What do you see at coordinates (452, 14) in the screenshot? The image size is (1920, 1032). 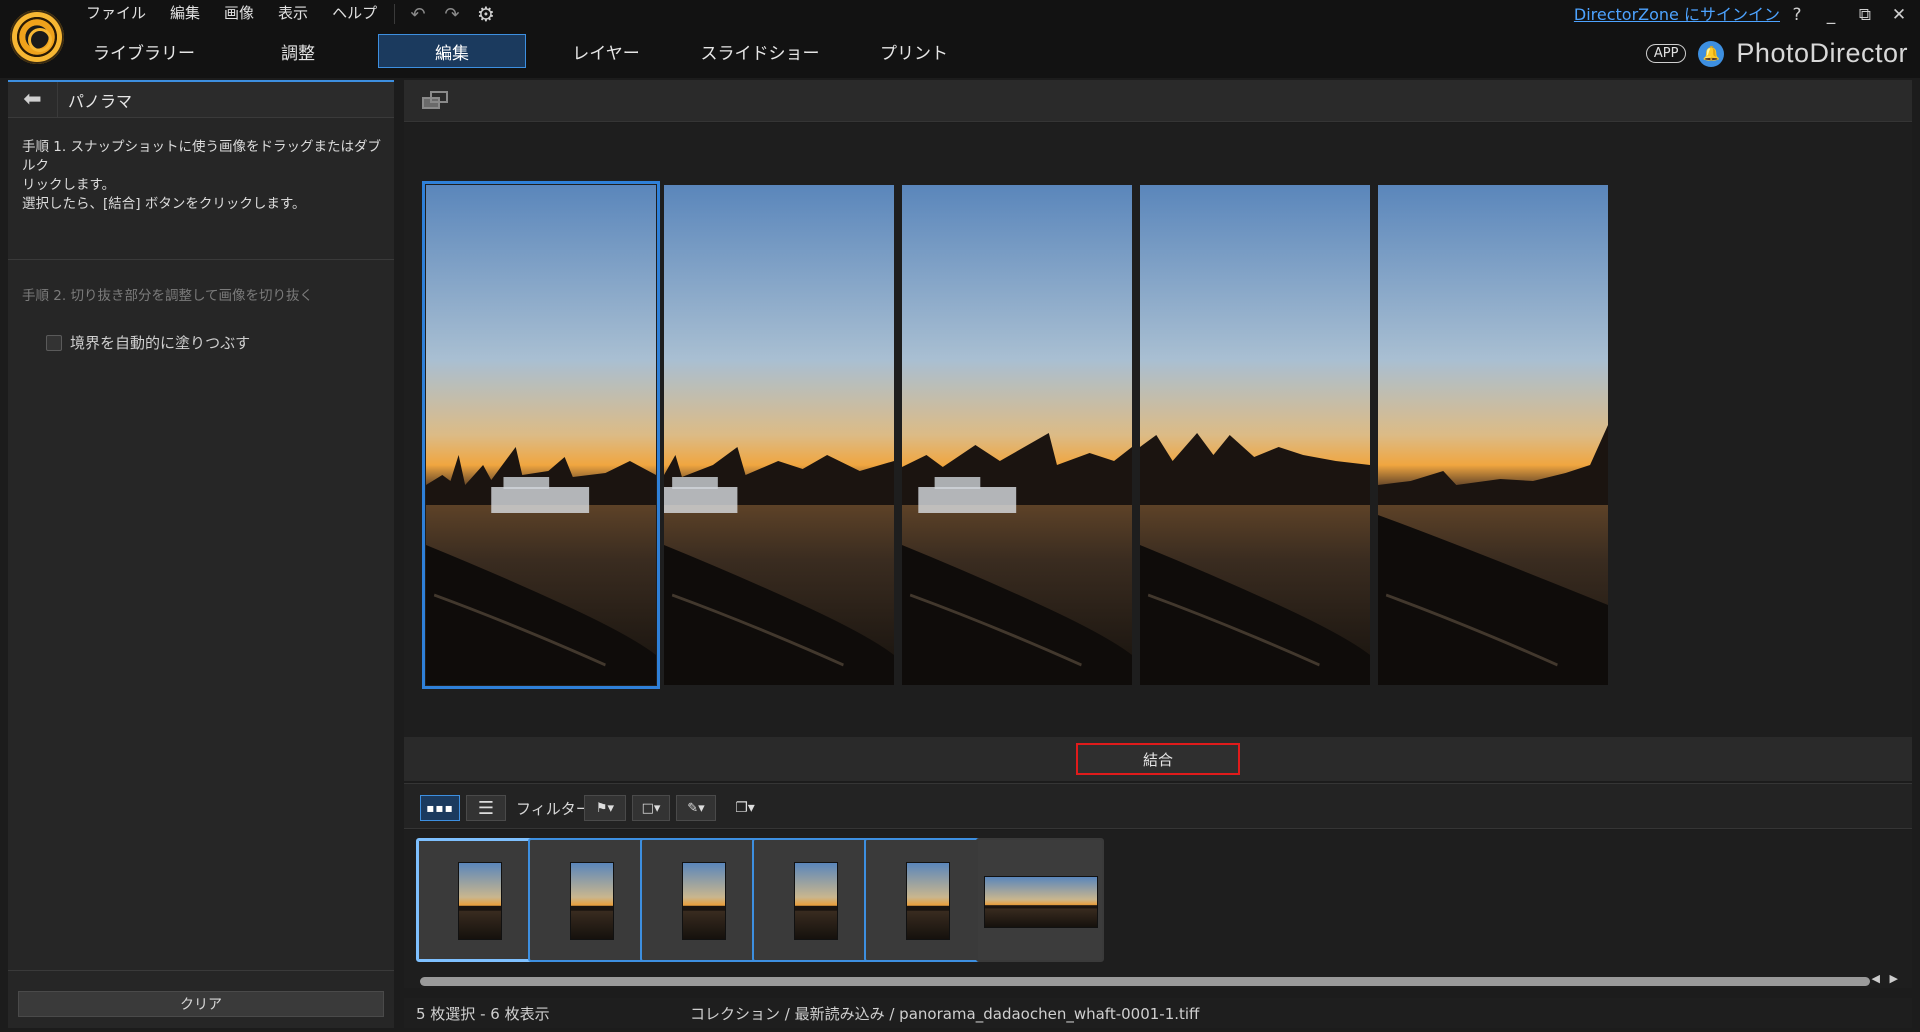 I see `redo-icon: ↷` at bounding box center [452, 14].